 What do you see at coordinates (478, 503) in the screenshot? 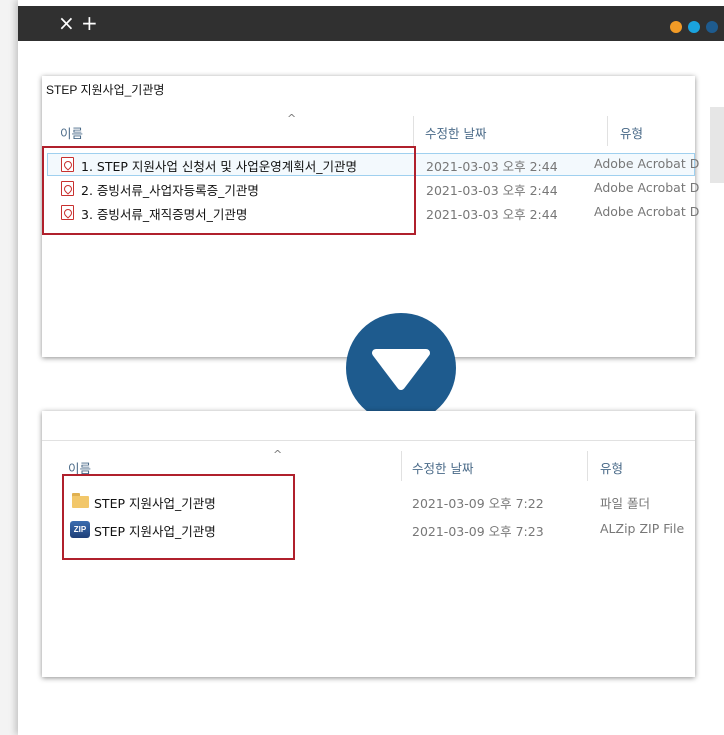
I see `file-date: 2021-03-09 오후 7:22` at bounding box center [478, 503].